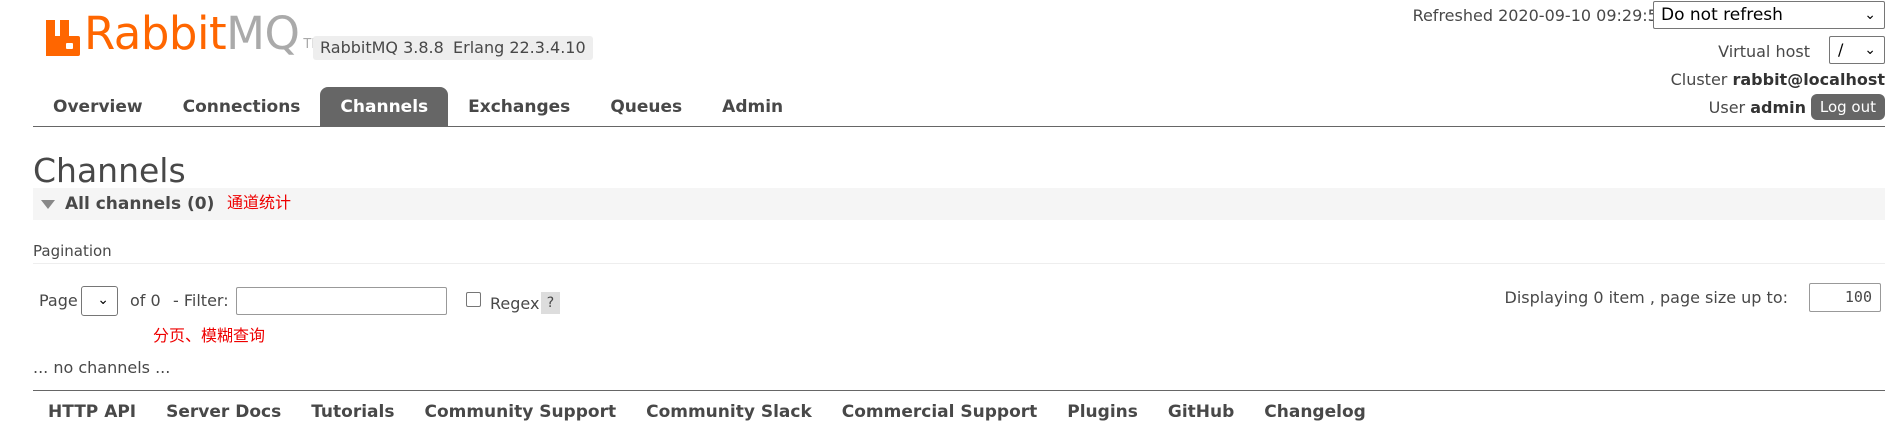 The width and height of the screenshot is (1895, 447). I want to click on footer-link-http-api: HTTP API, so click(92, 412).